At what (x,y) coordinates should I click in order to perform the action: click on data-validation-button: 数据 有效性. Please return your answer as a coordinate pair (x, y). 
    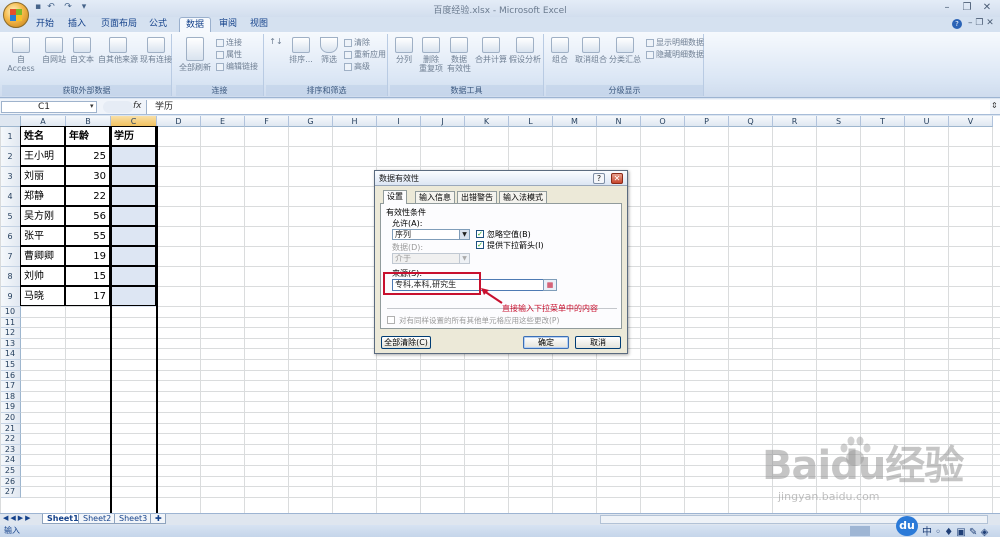
    Looking at the image, I should click on (459, 55).